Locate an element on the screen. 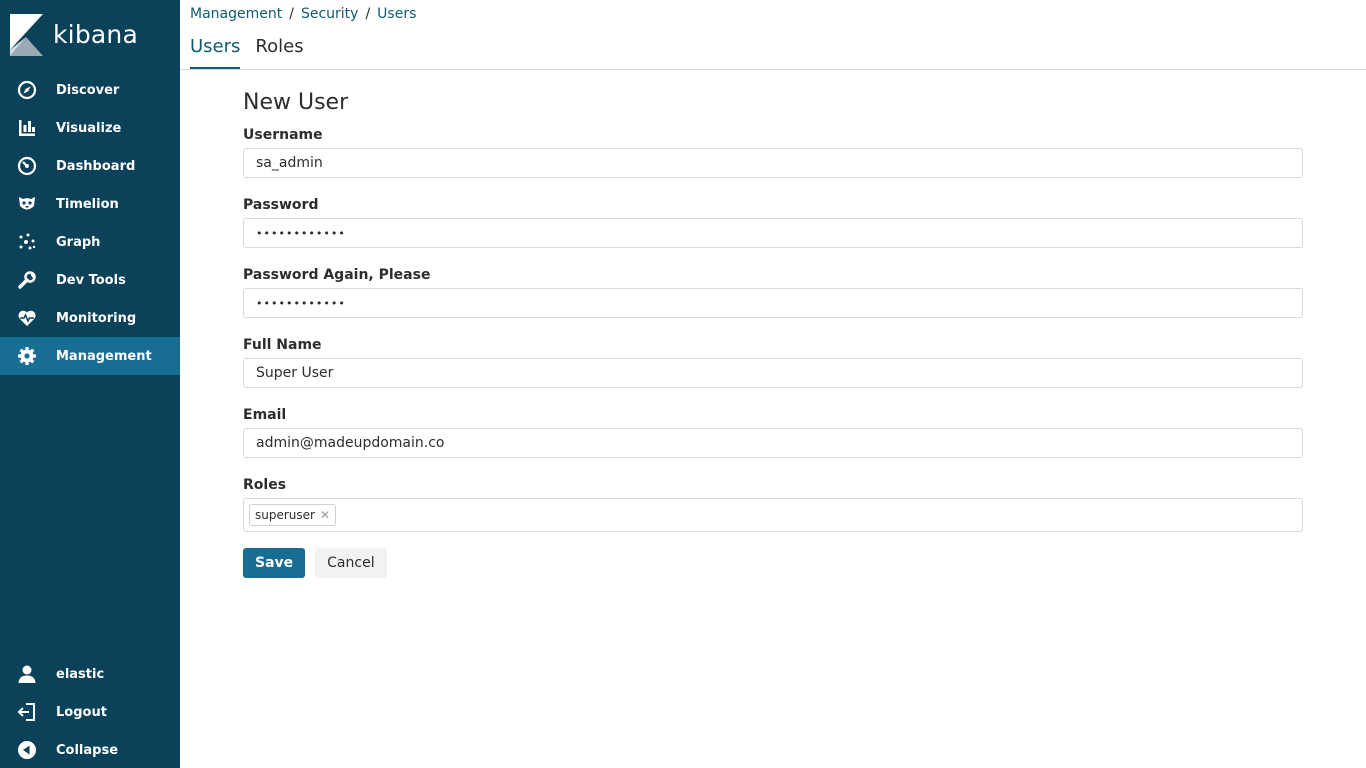  kibana-logo: kibana is located at coordinates (74, 35).